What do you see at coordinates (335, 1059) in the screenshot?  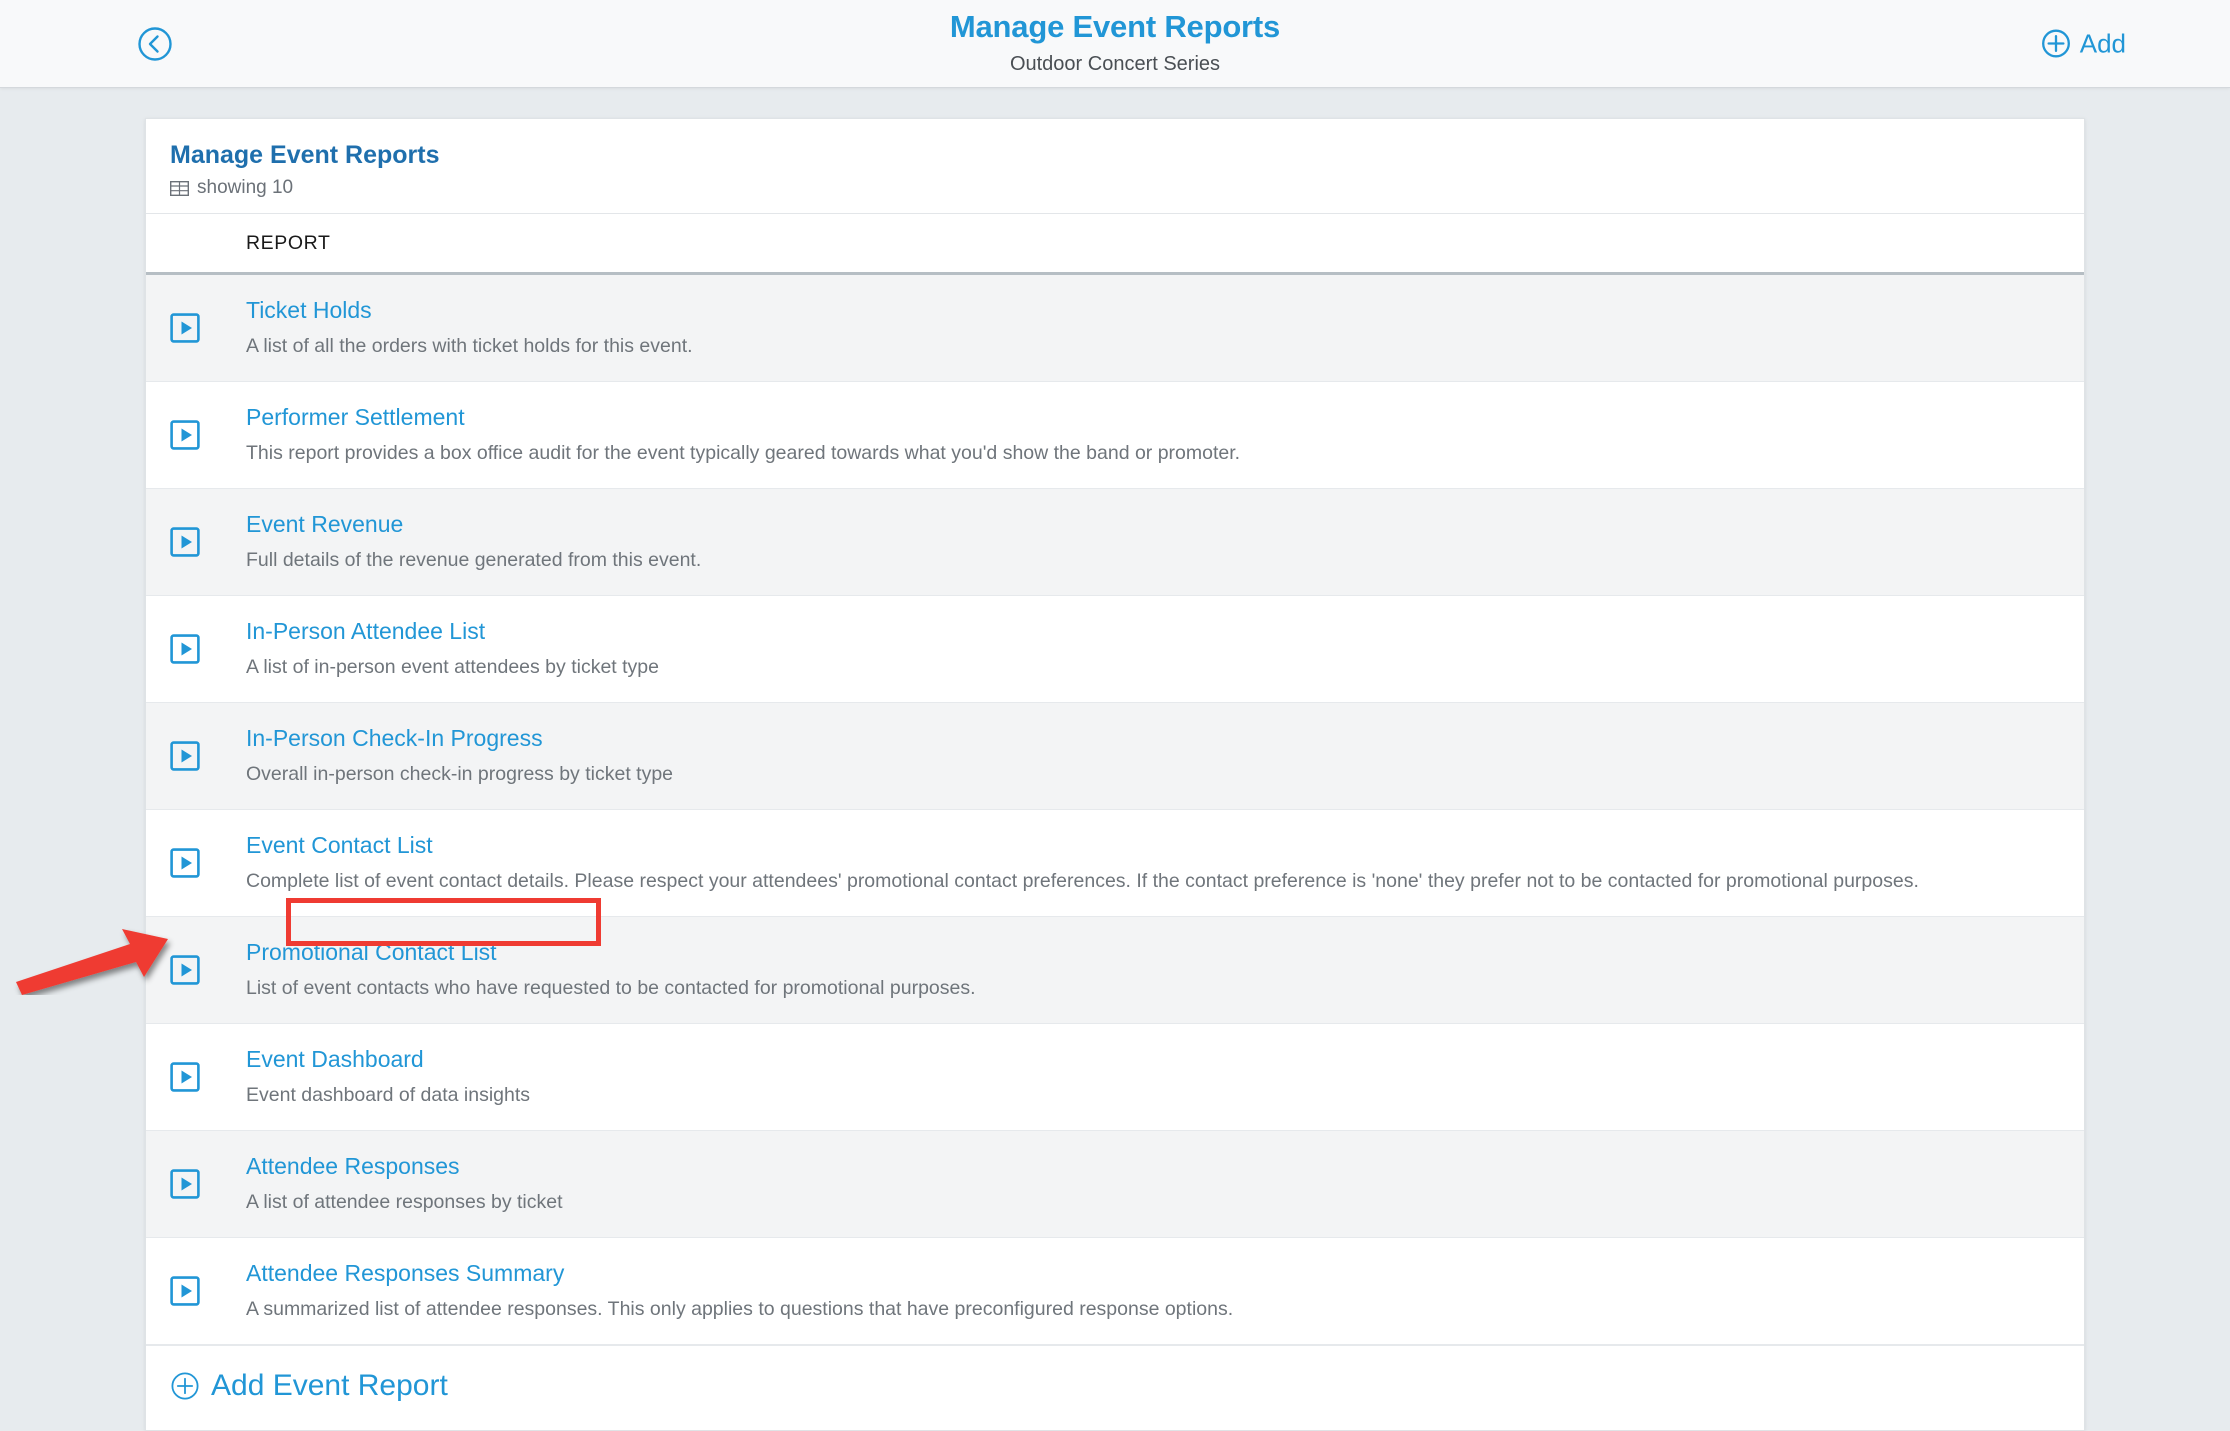 I see `report-title-link: Event Dashboard` at bounding box center [335, 1059].